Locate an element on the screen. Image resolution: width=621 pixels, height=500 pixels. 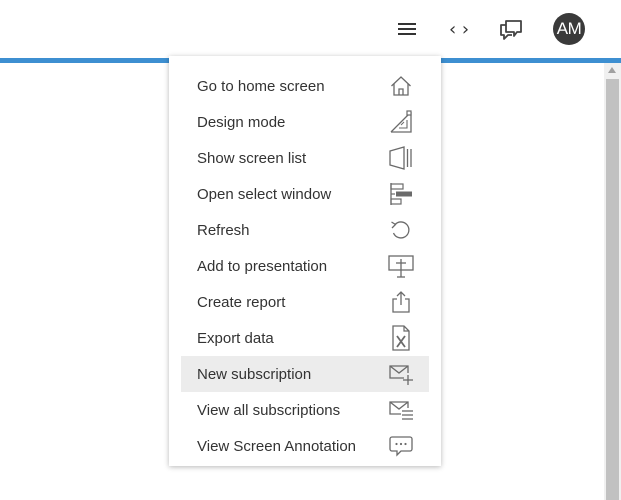
menu-item-label: View all subscriptions is located at coordinates (269, 410).